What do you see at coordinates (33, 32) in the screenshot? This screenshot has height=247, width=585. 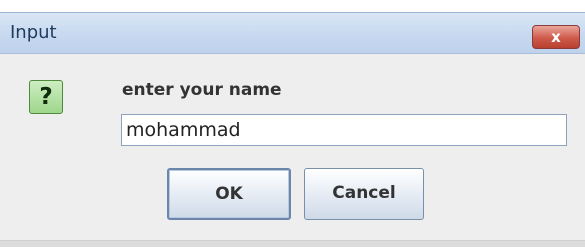 I see `window-title: Input` at bounding box center [33, 32].